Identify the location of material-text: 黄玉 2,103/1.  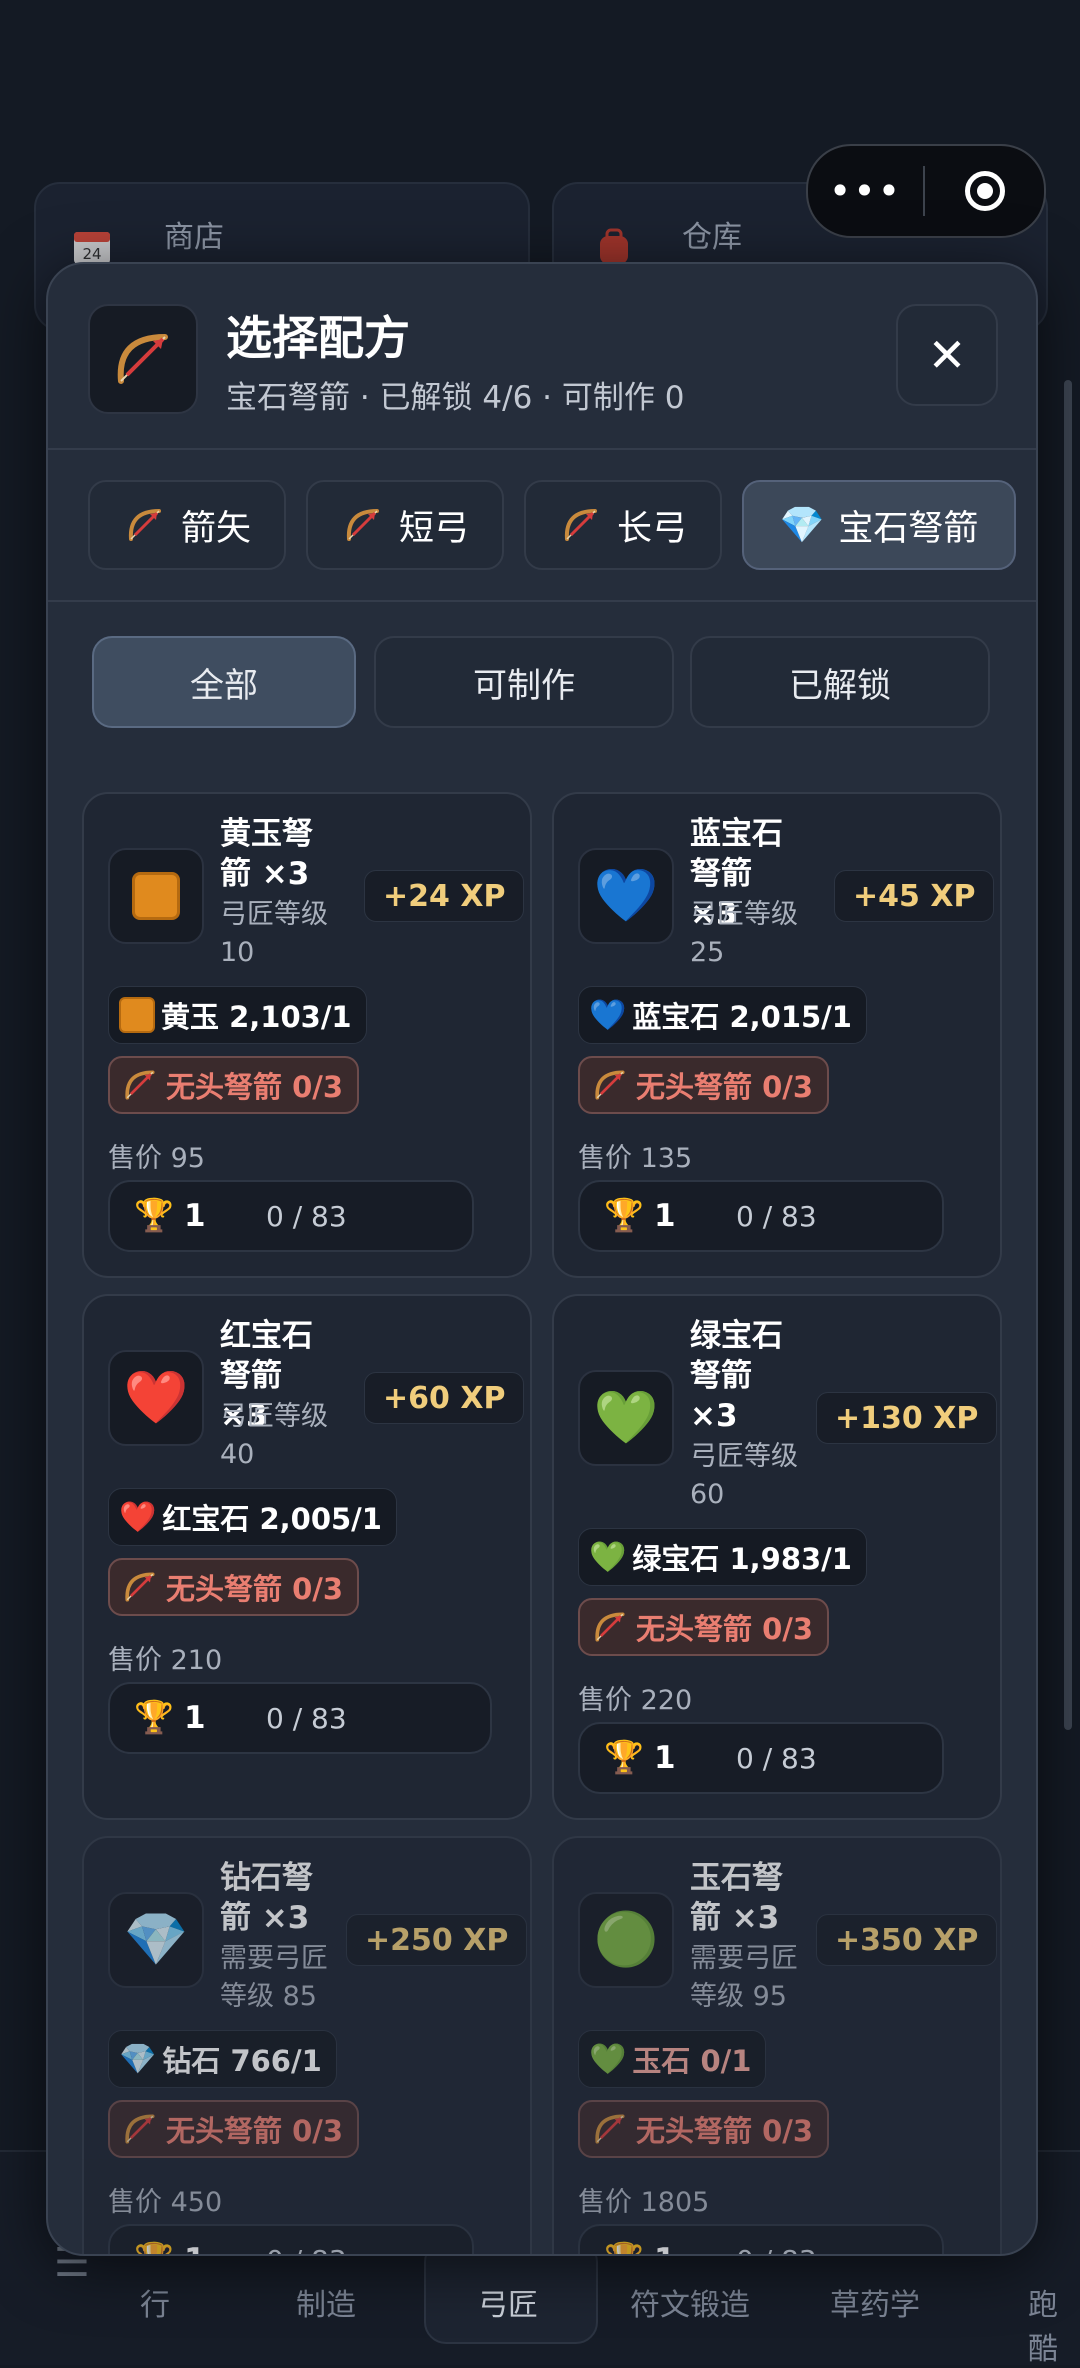
(256, 1017).